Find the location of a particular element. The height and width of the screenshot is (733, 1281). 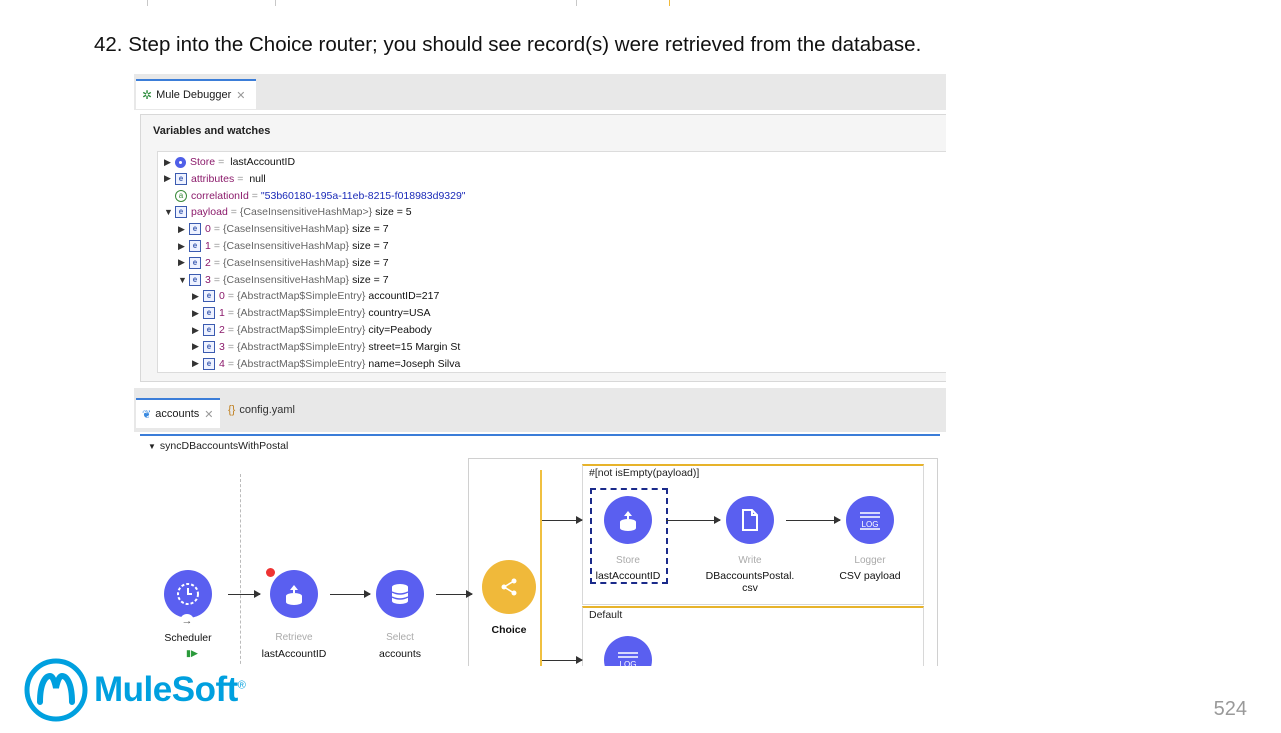

editor-tabbar: ❦ accounts ✕ {} config.yaml is located at coordinates (540, 410).